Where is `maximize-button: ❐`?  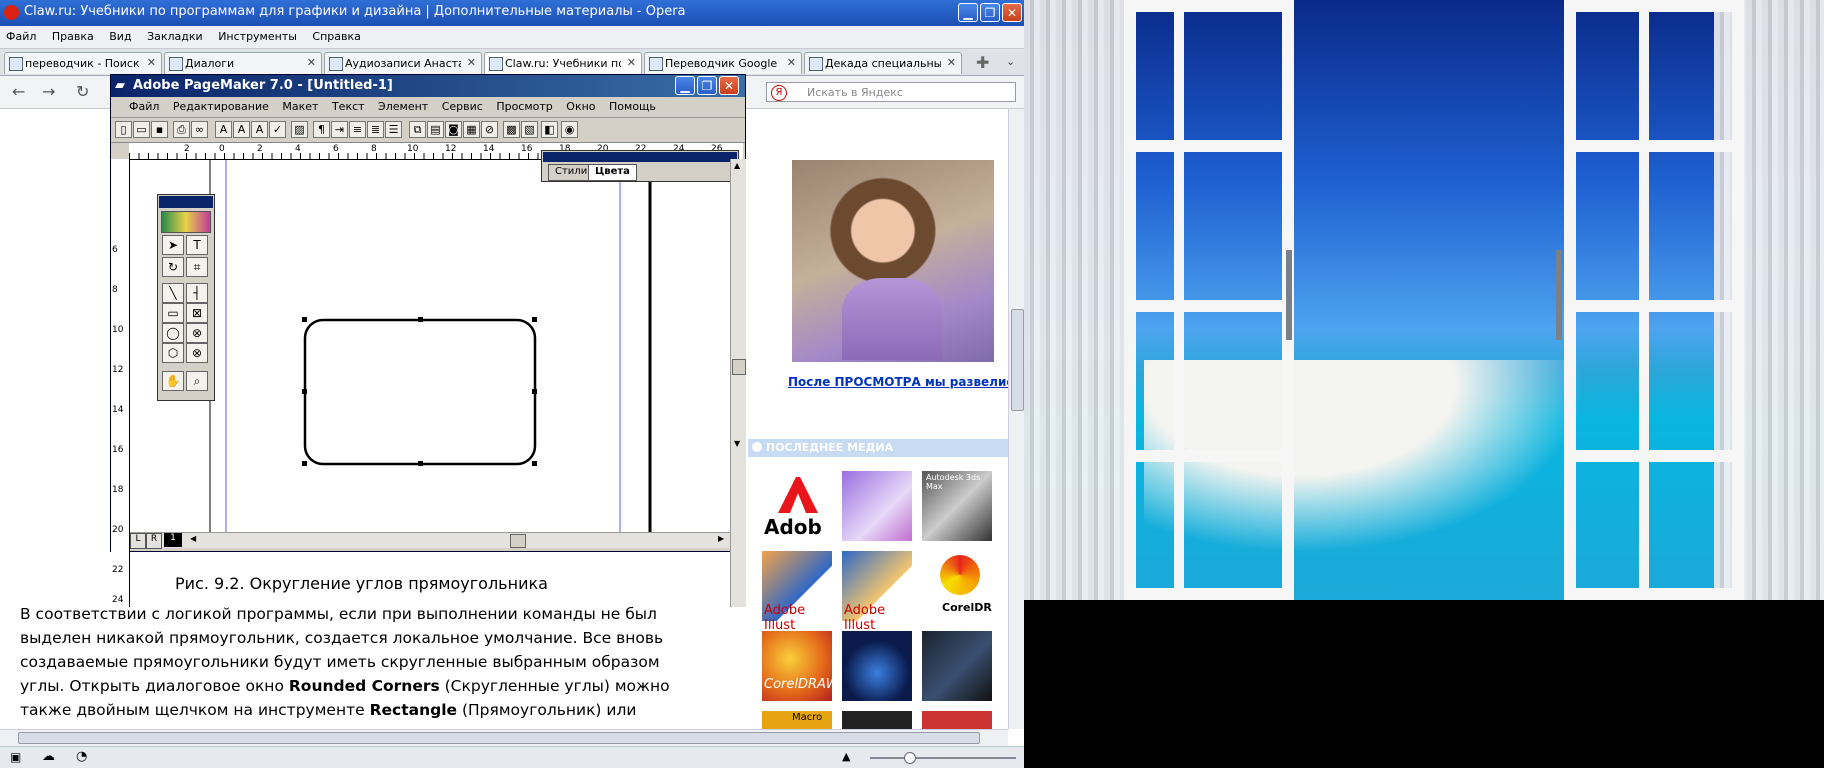 maximize-button: ❐ is located at coordinates (990, 12).